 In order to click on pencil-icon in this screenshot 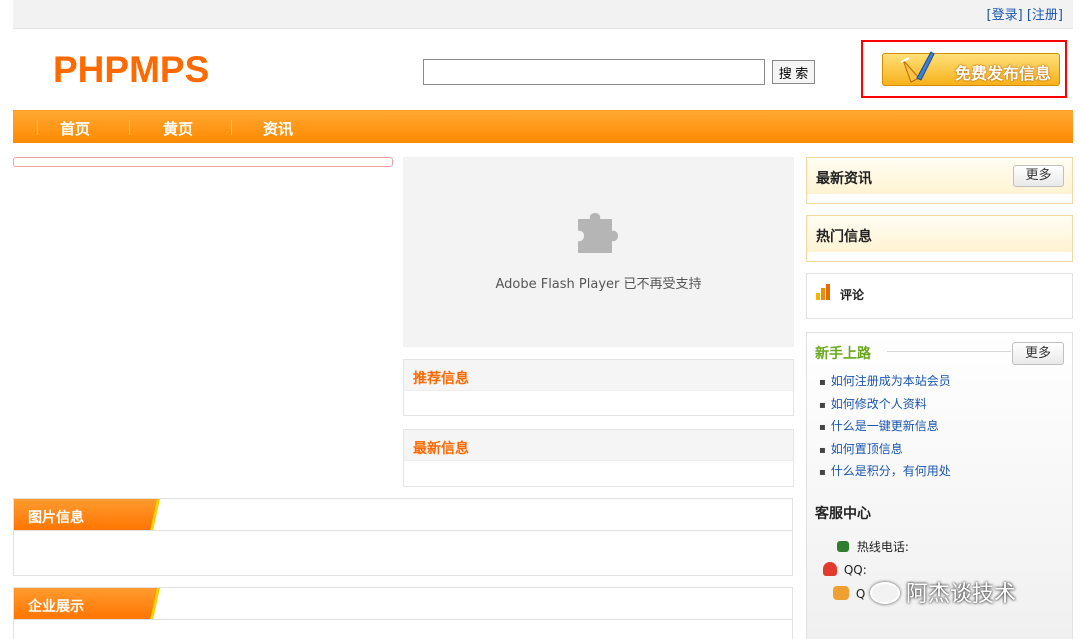, I will do `click(917, 67)`.